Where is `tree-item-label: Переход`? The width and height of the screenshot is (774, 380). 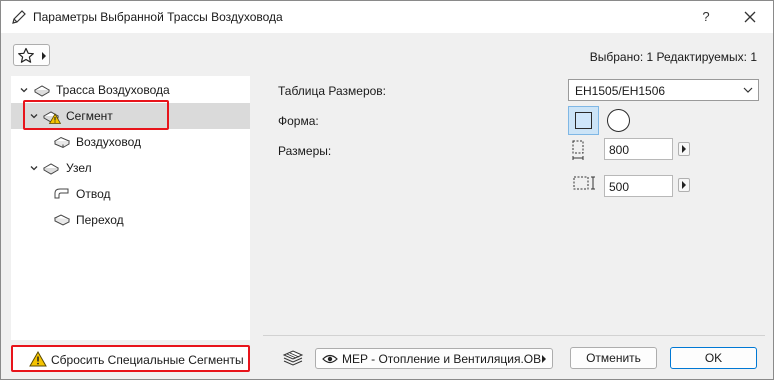
tree-item-label: Переход is located at coordinates (100, 220).